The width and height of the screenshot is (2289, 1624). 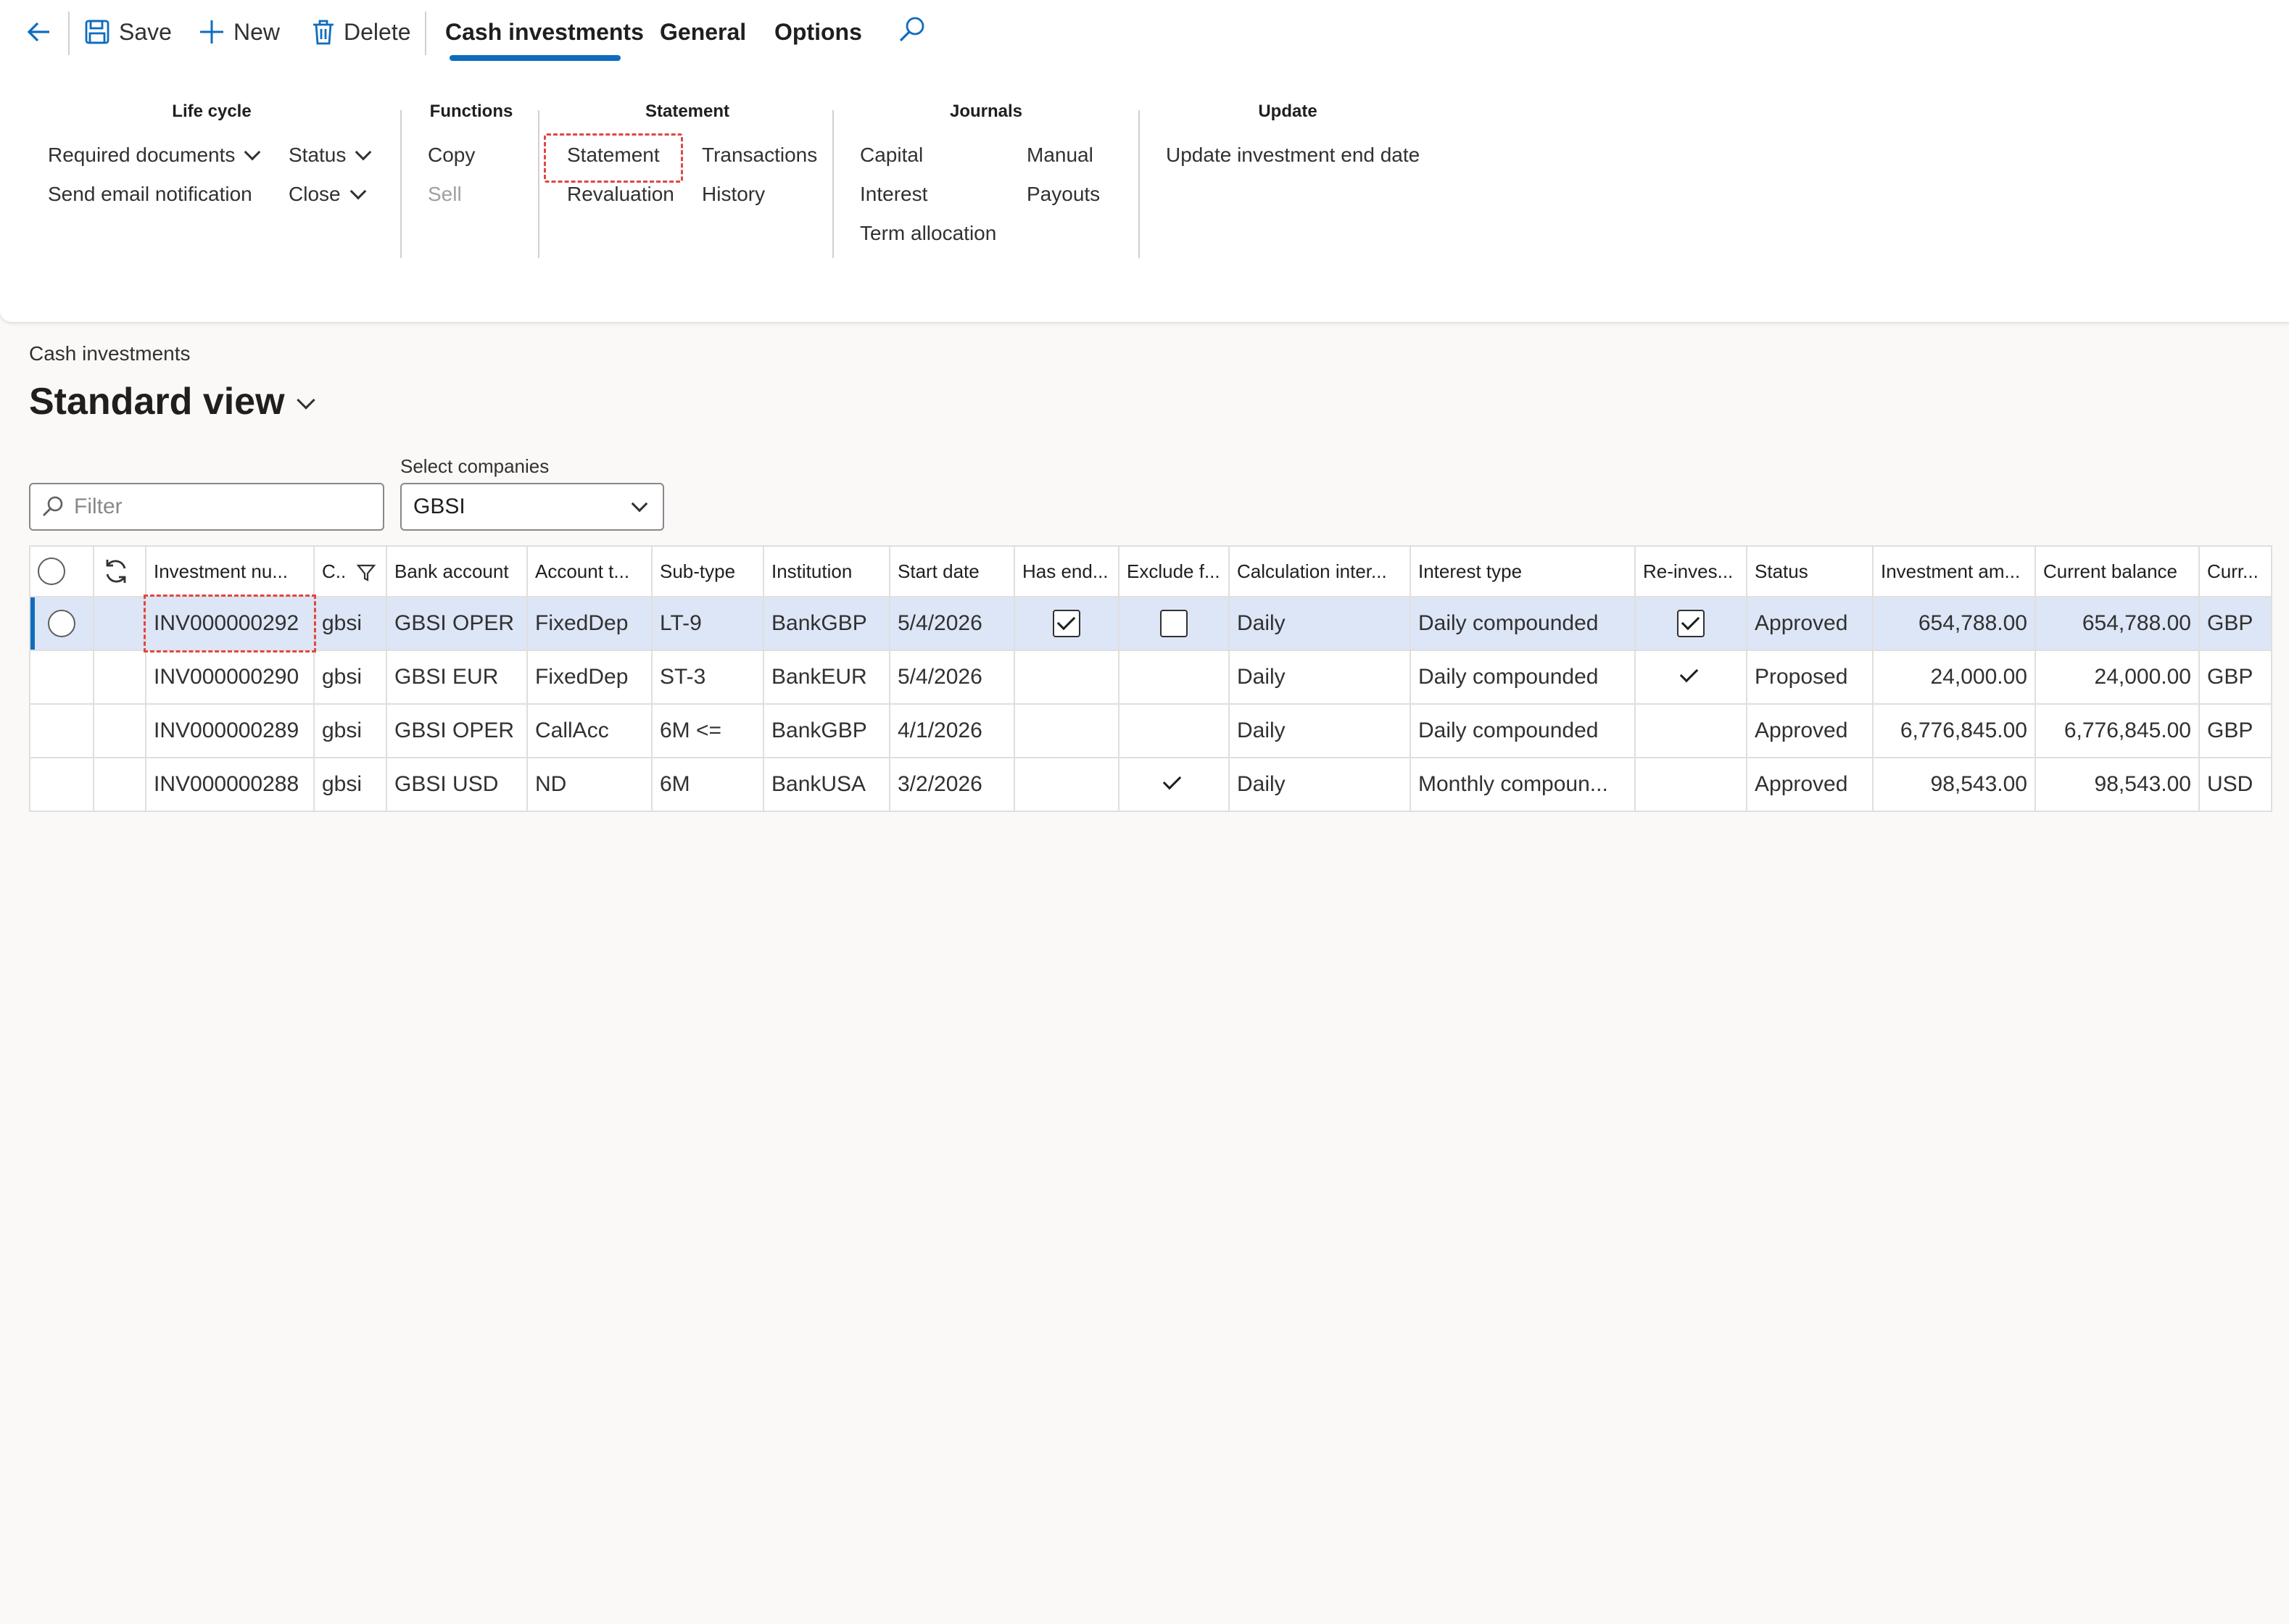 I want to click on refresh-cell, so click(x=120, y=571).